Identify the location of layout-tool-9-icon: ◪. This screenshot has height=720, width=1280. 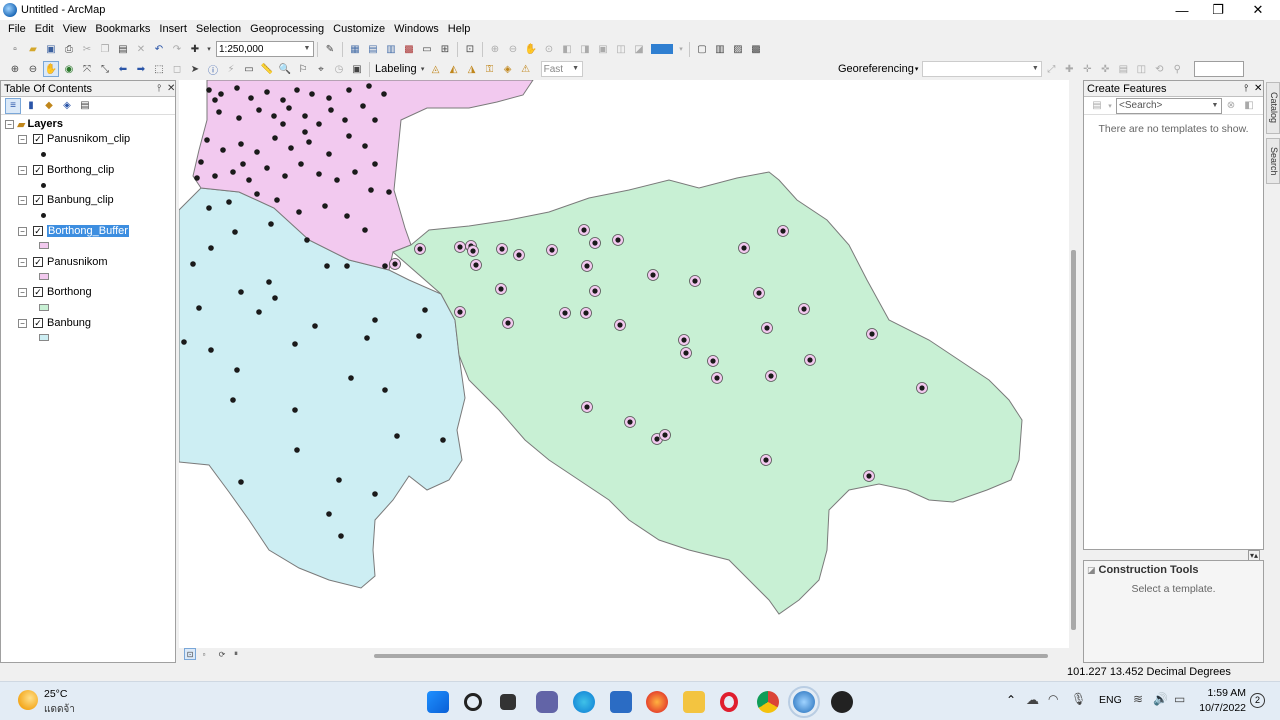
(639, 49).